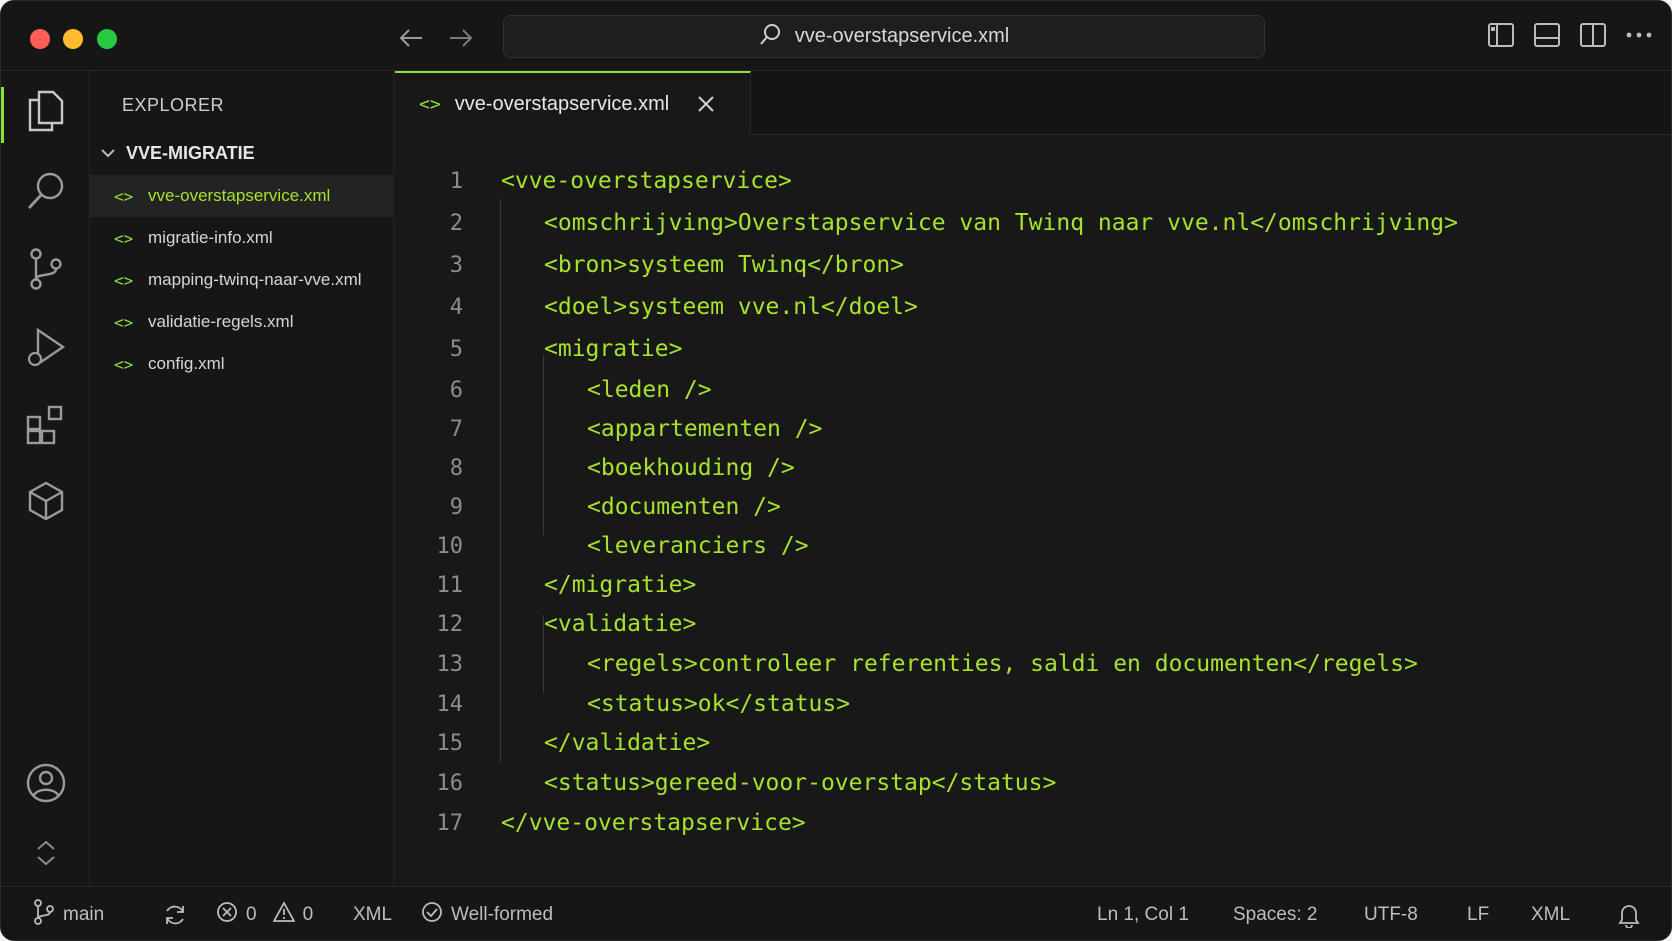  I want to click on file-item: <> config.xml, so click(242, 364).